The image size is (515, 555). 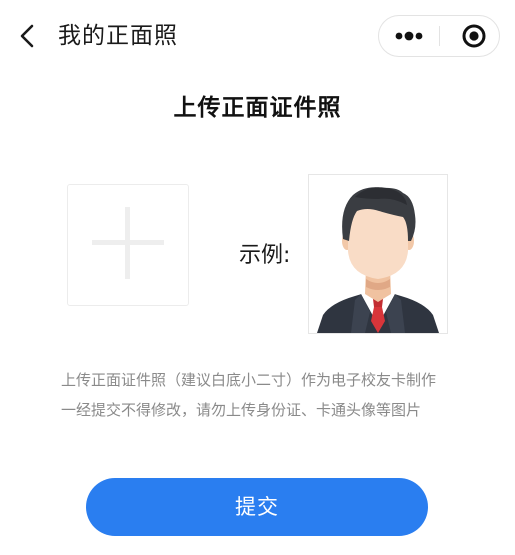 What do you see at coordinates (474, 36) in the screenshot?
I see `target-close-icon` at bounding box center [474, 36].